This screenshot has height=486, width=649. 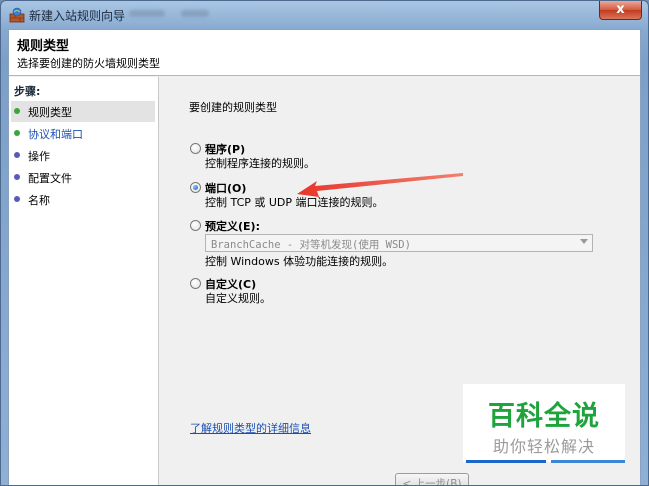 I want to click on arrow-shape, so click(x=380, y=185).